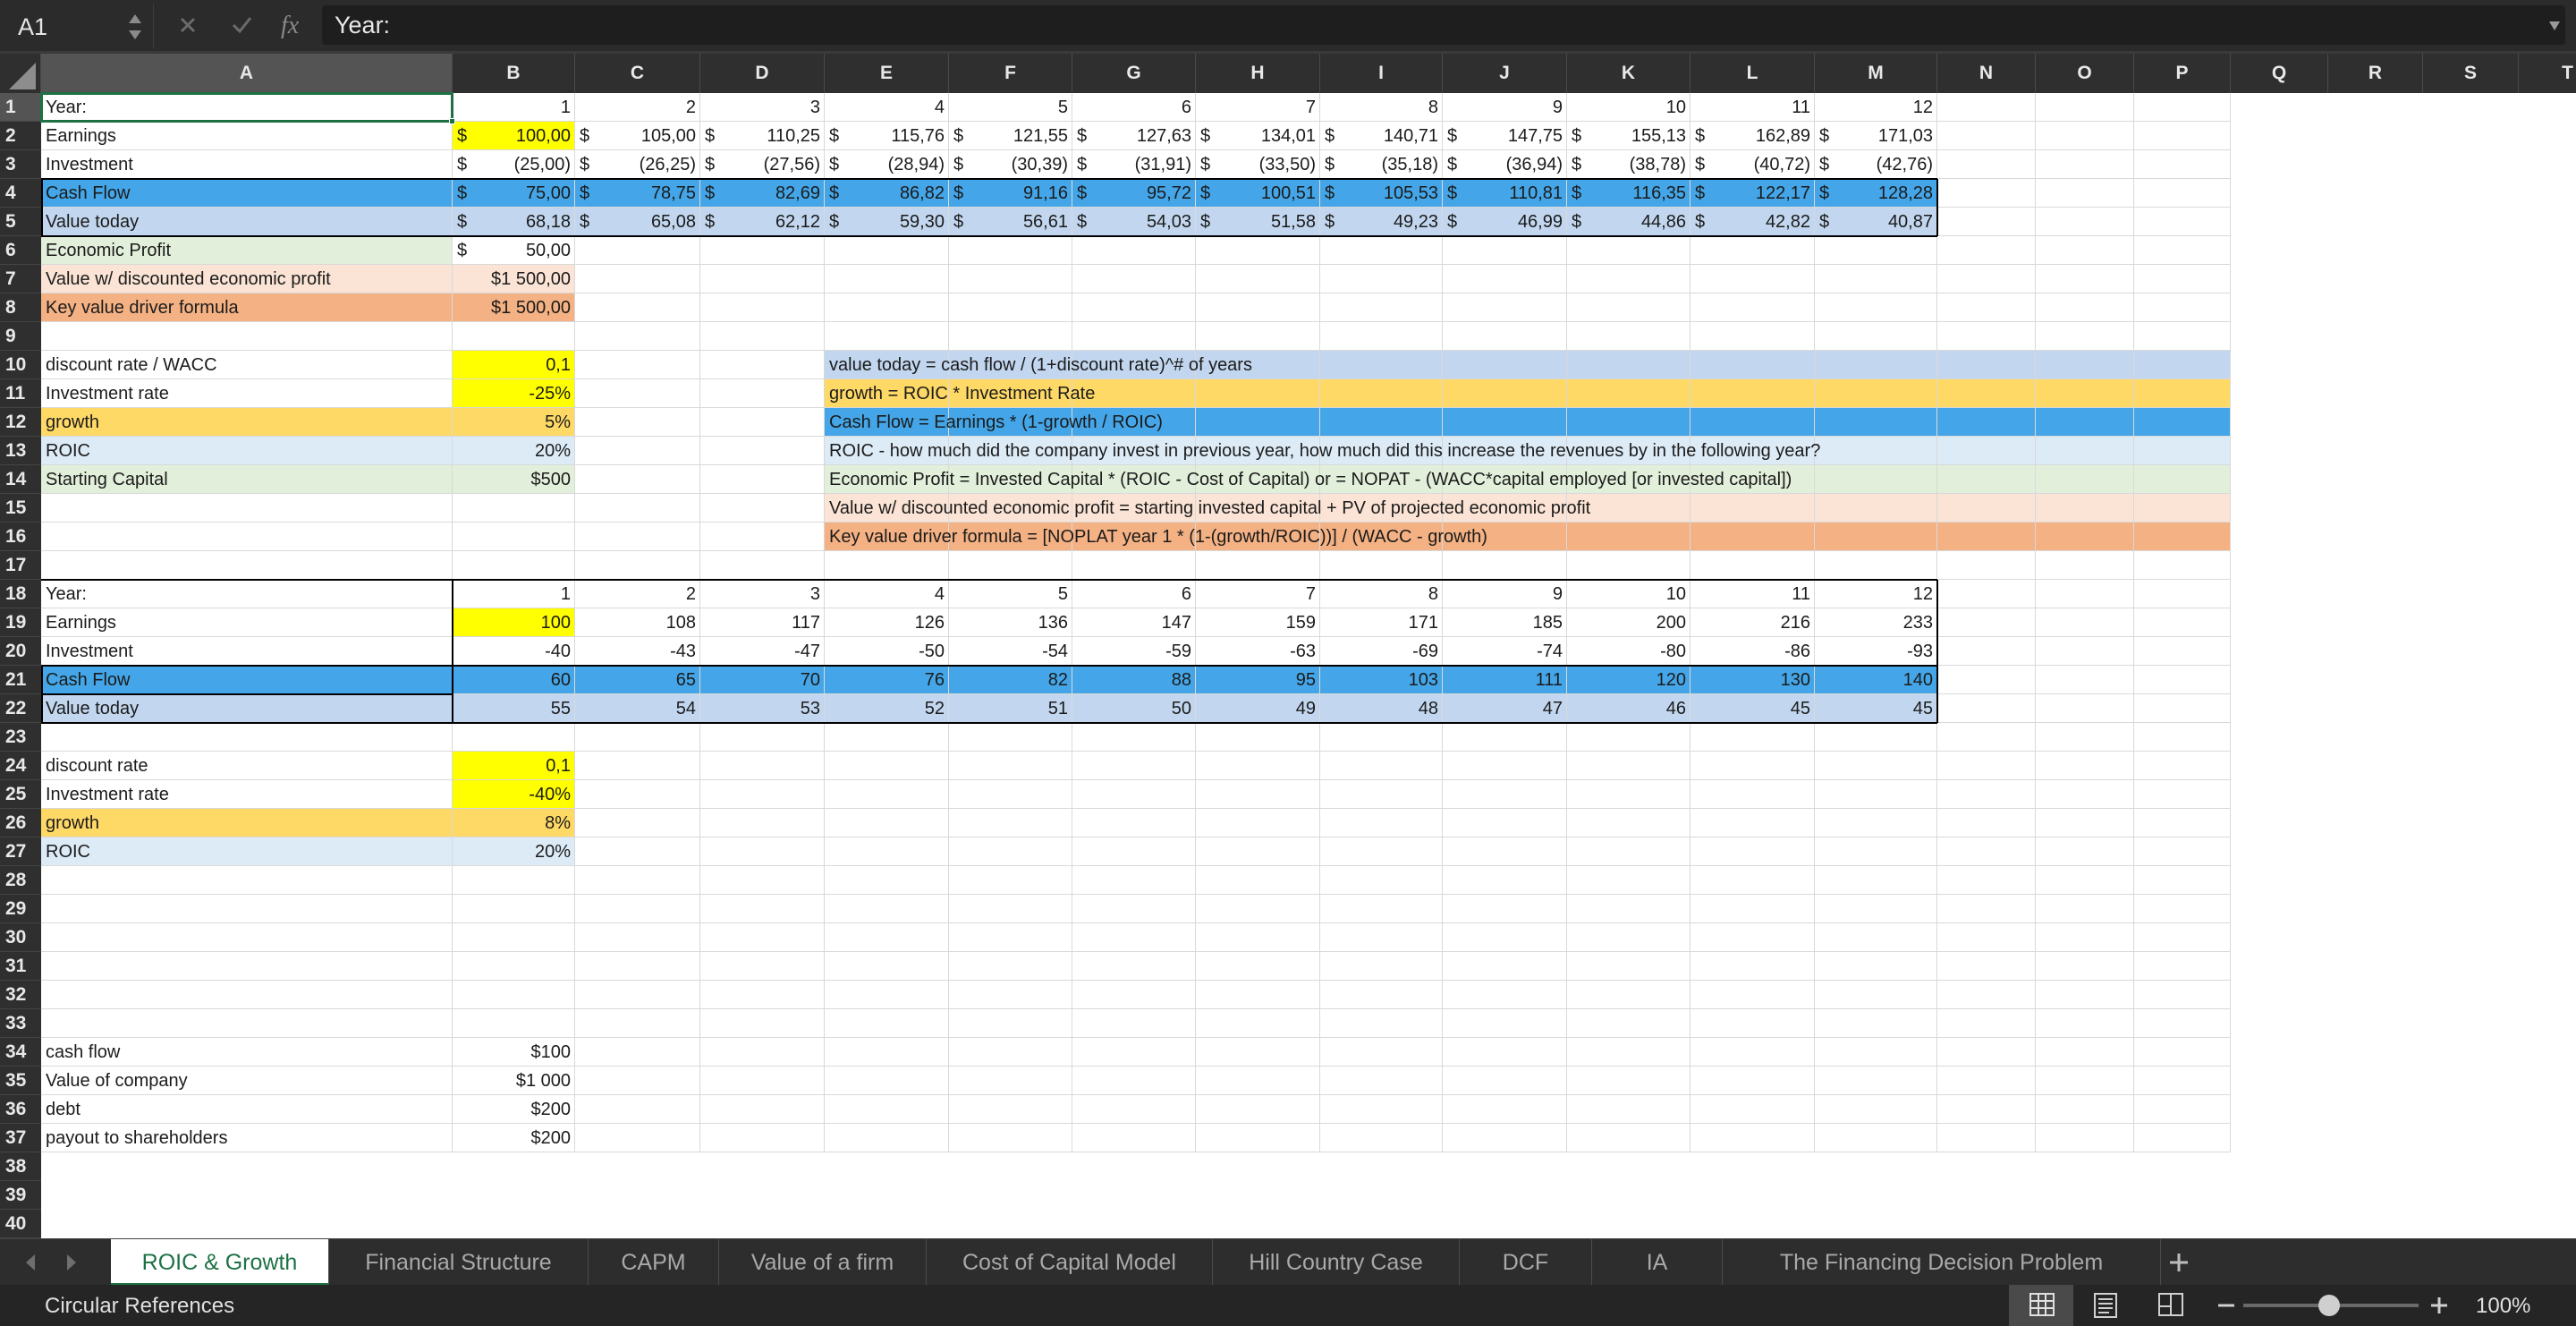  What do you see at coordinates (247, 794) in the screenshot?
I see `label-investment-rate-2: Investment rate` at bounding box center [247, 794].